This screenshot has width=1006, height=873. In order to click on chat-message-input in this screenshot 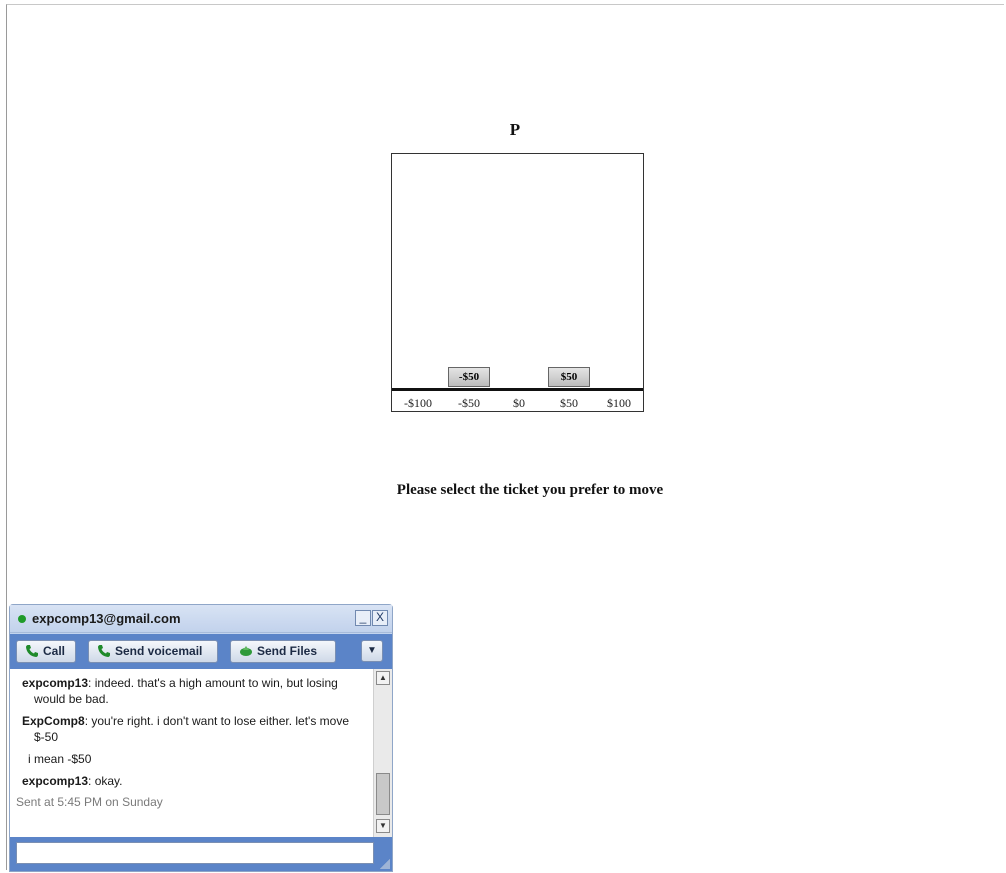, I will do `click(195, 853)`.